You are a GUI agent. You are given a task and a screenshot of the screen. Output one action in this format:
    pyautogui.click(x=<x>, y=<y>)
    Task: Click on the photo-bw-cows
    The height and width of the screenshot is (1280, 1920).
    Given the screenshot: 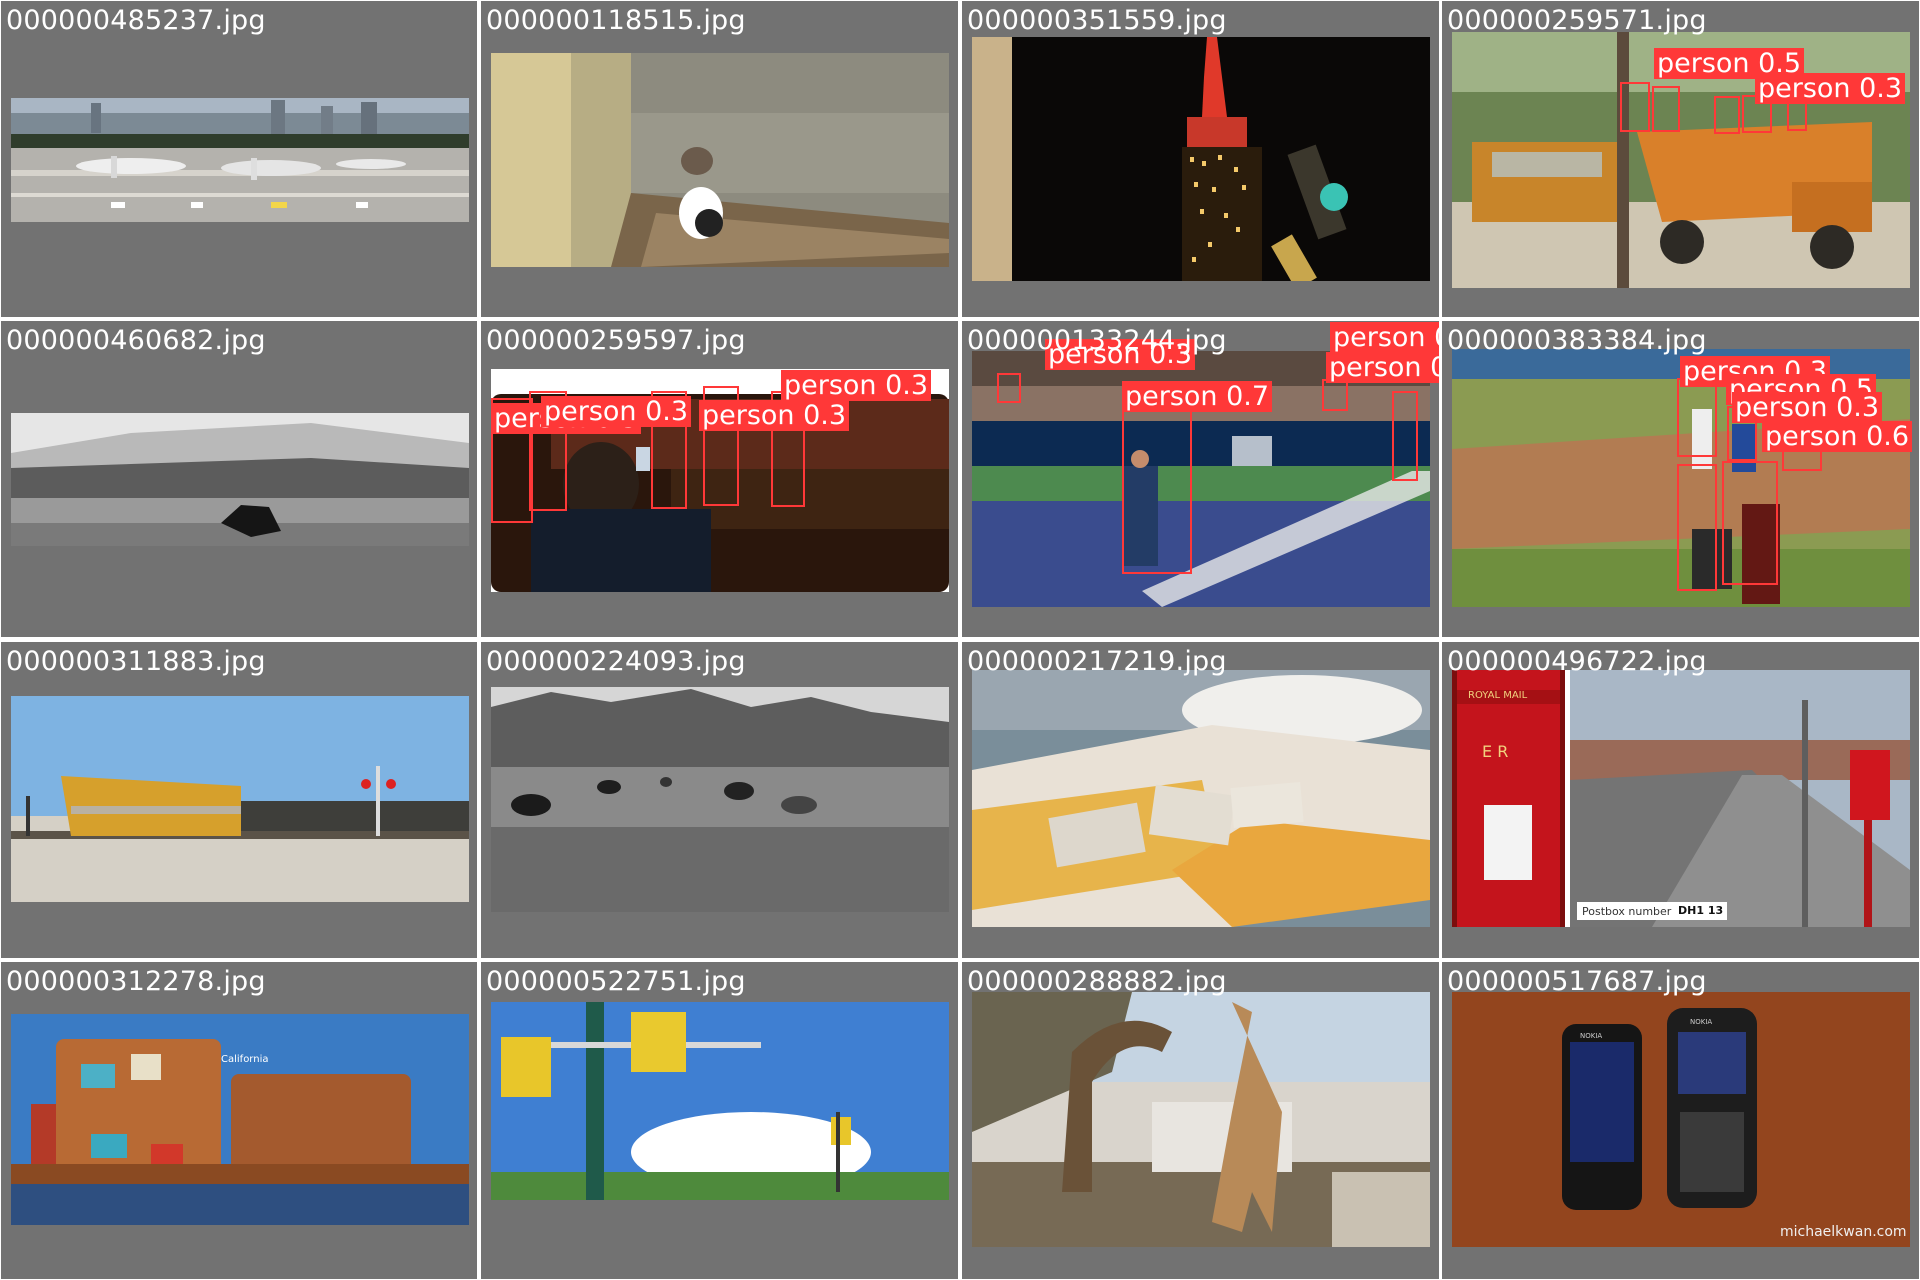 What is the action you would take?
    pyautogui.click(x=720, y=799)
    